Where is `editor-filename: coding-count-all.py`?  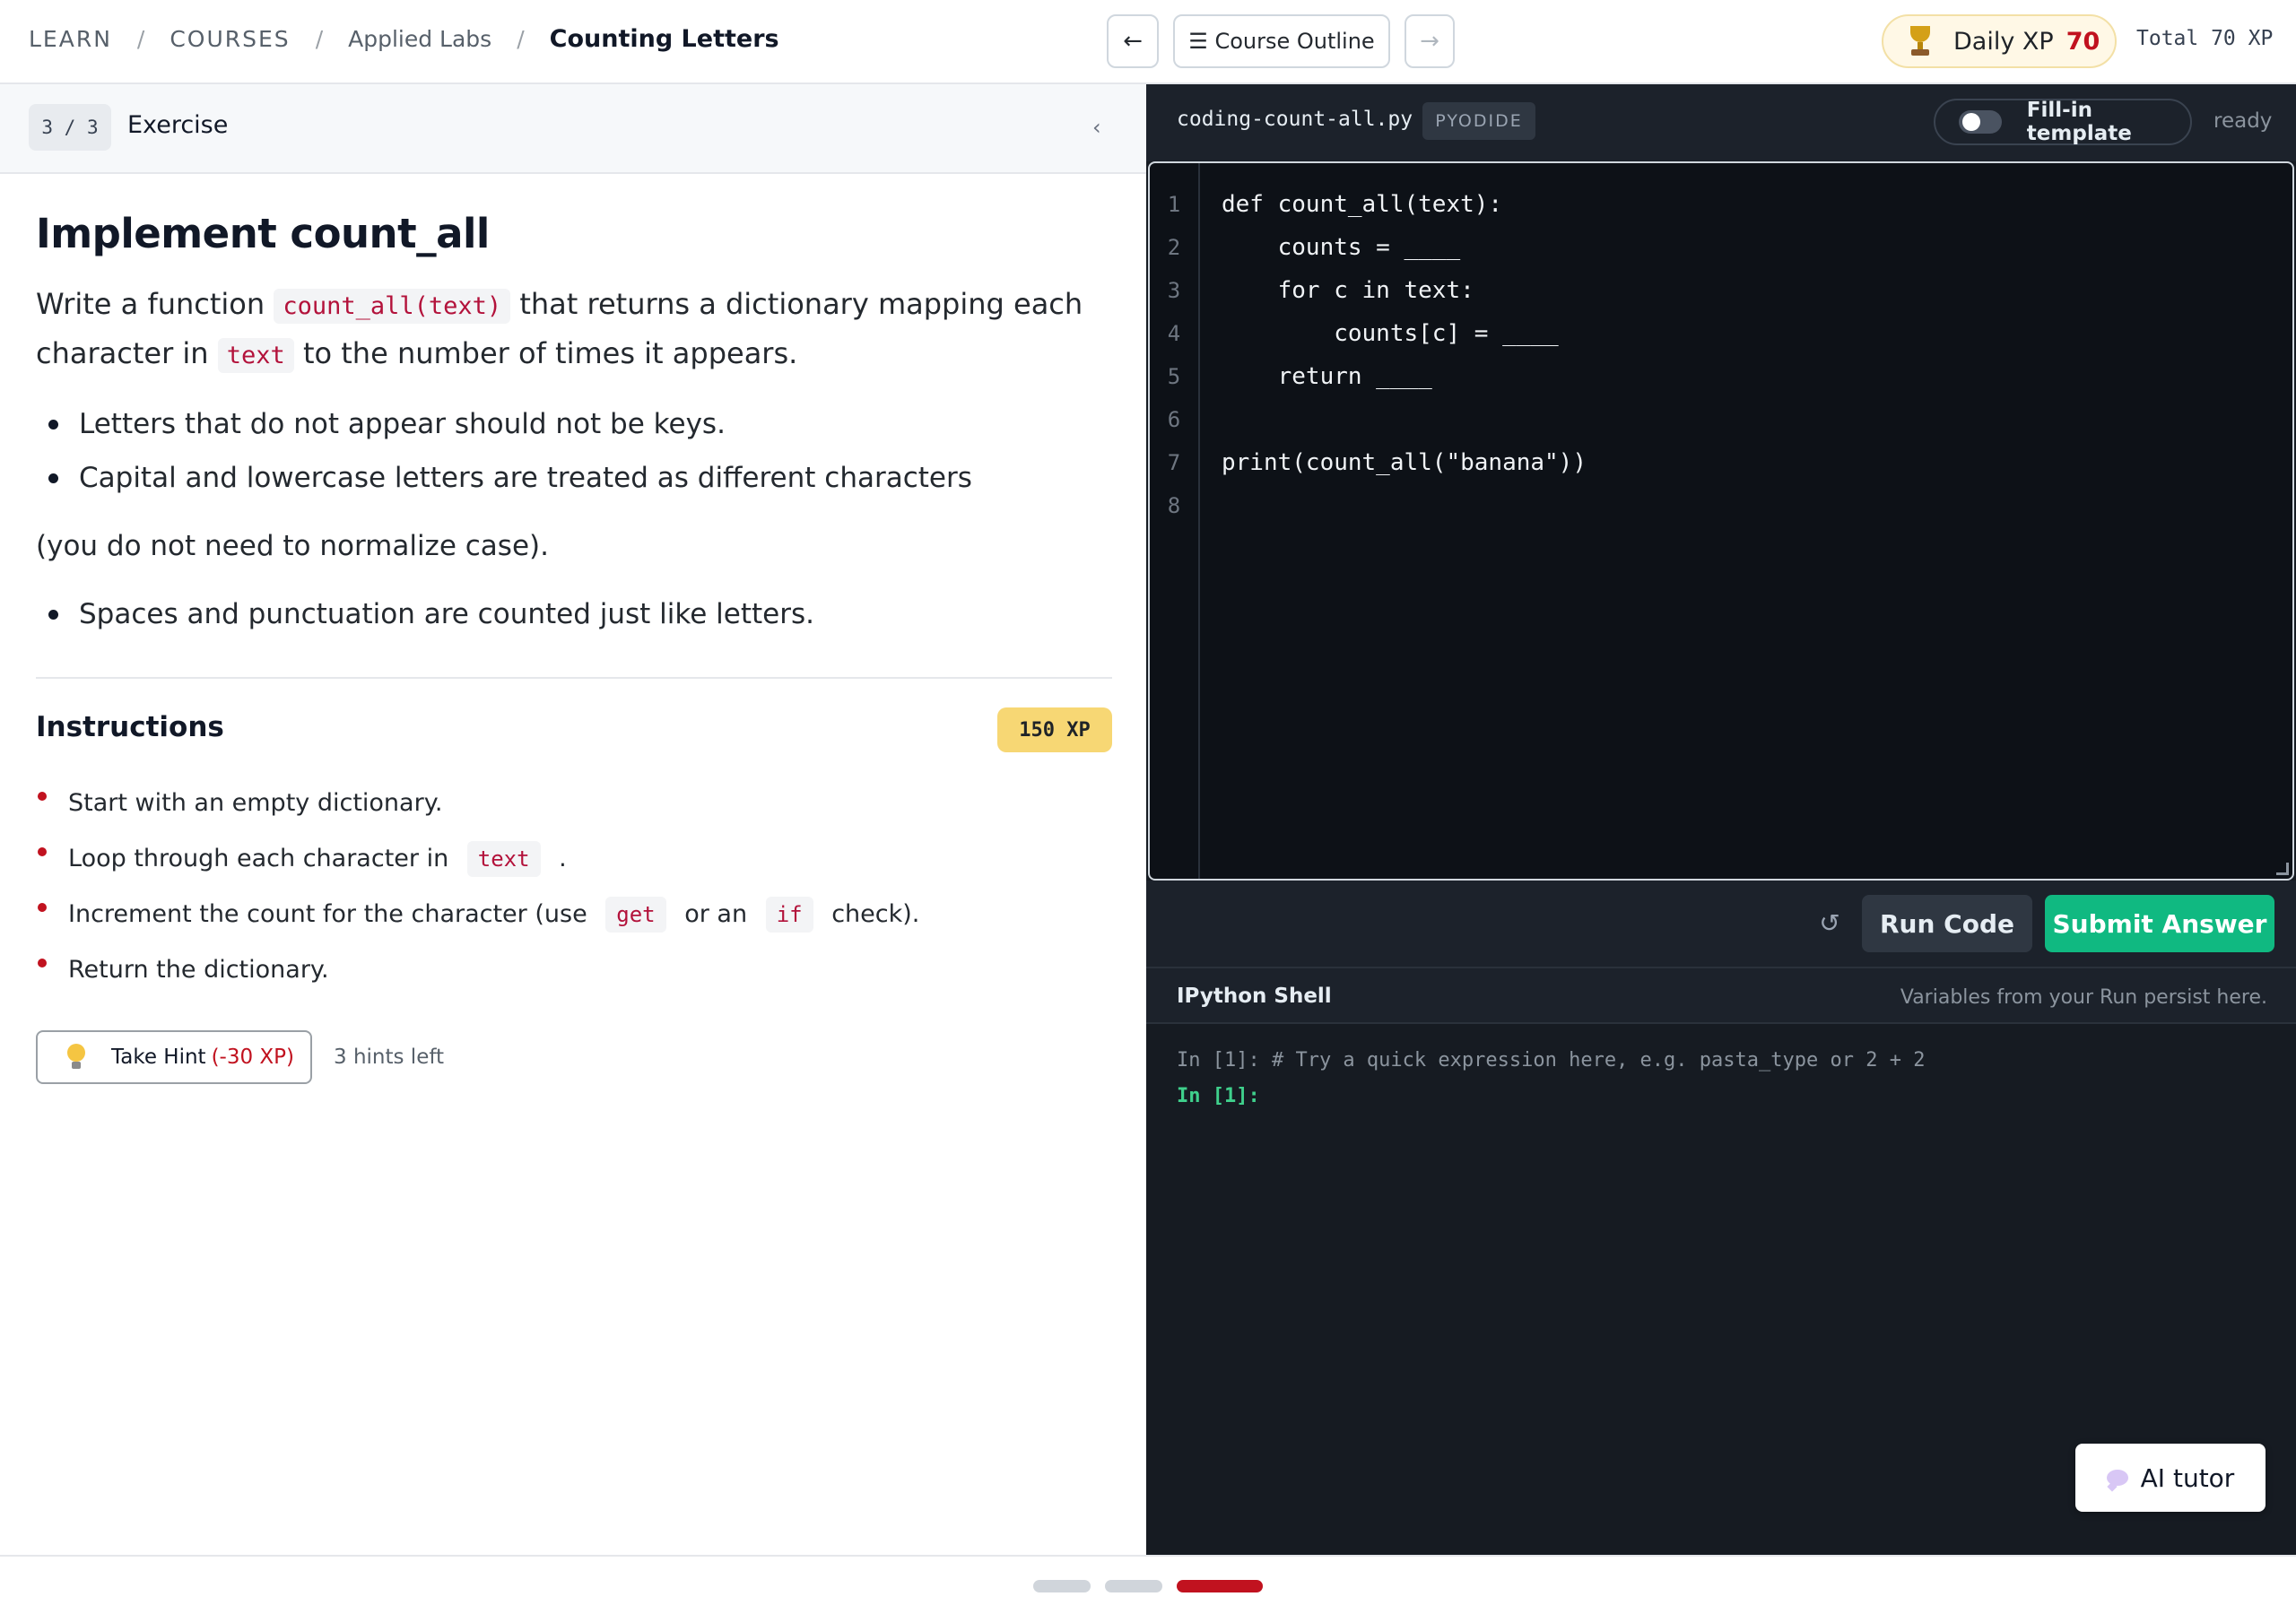
editor-filename: coding-count-all.py is located at coordinates (1295, 119).